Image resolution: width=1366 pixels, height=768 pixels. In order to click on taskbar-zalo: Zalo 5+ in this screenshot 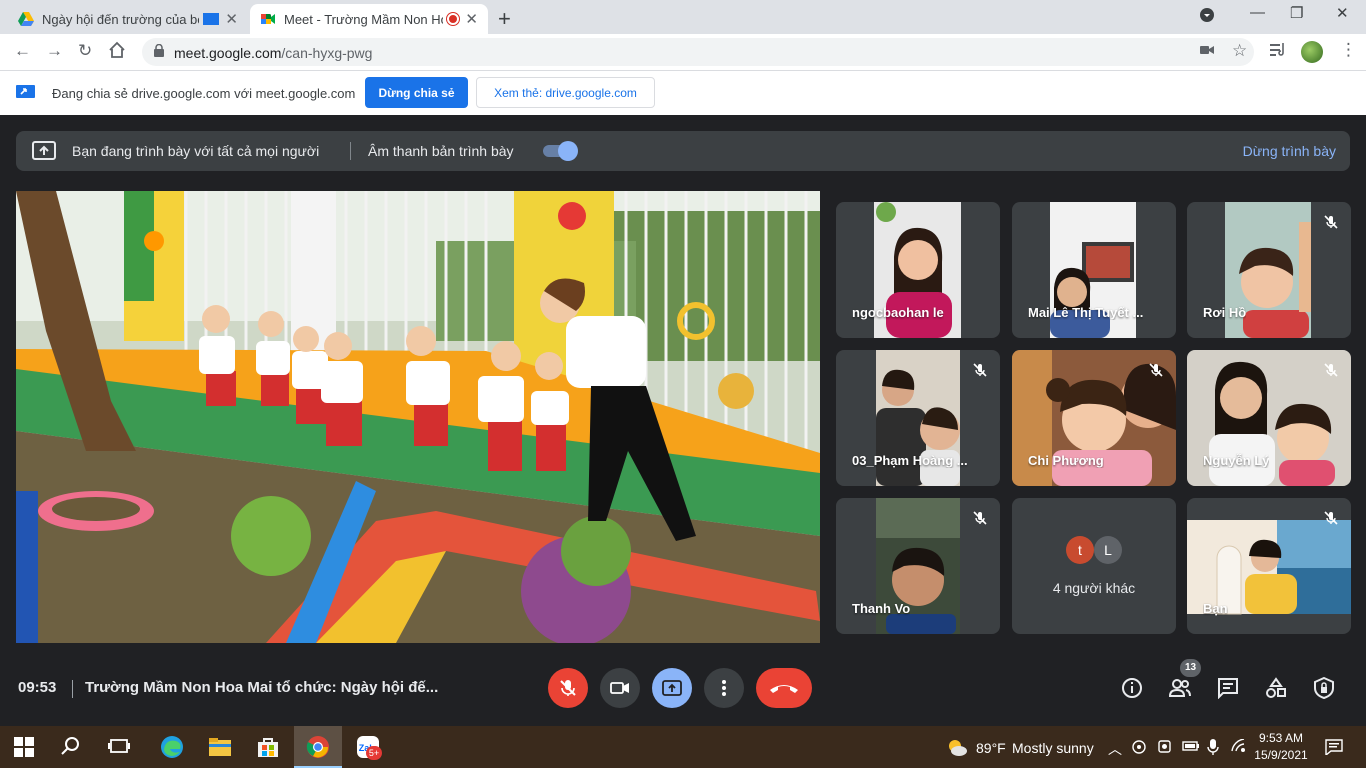, I will do `click(368, 747)`.